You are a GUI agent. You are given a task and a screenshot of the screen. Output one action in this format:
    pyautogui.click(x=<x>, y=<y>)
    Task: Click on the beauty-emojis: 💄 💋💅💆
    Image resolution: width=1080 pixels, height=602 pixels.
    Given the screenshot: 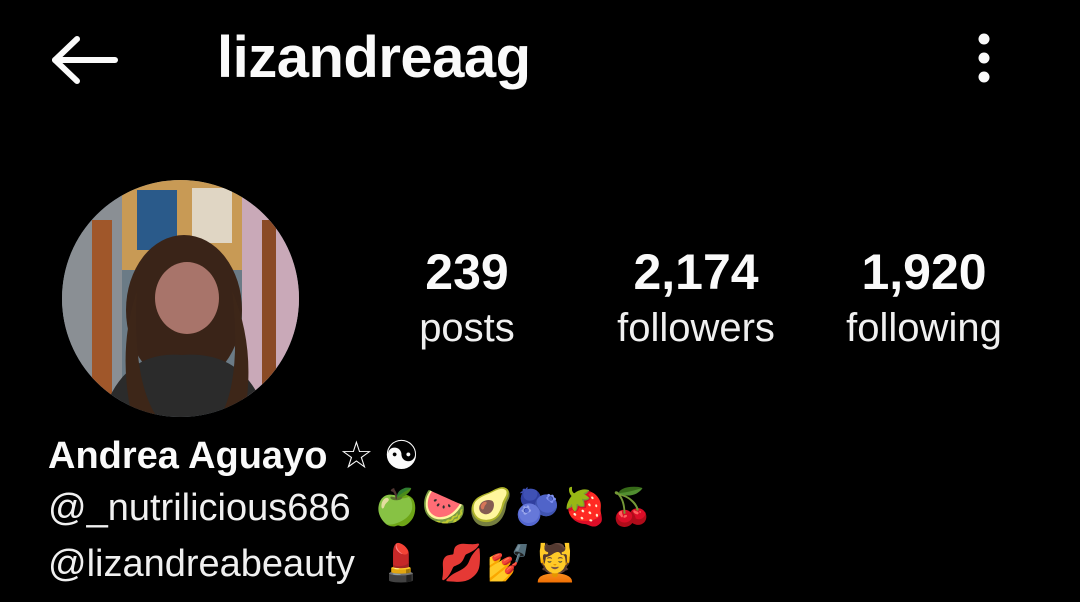 What is the action you would take?
    pyautogui.click(x=479, y=563)
    